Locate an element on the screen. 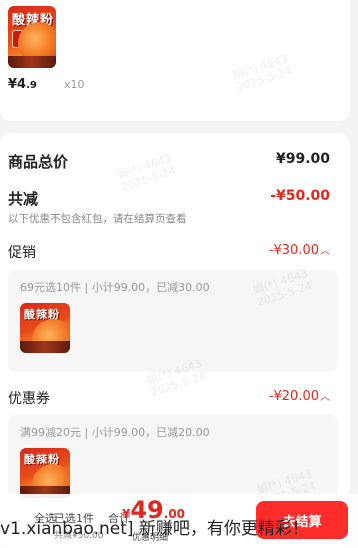 This screenshot has width=358, height=548. total-discount-label: 共减 is located at coordinates (23, 199).